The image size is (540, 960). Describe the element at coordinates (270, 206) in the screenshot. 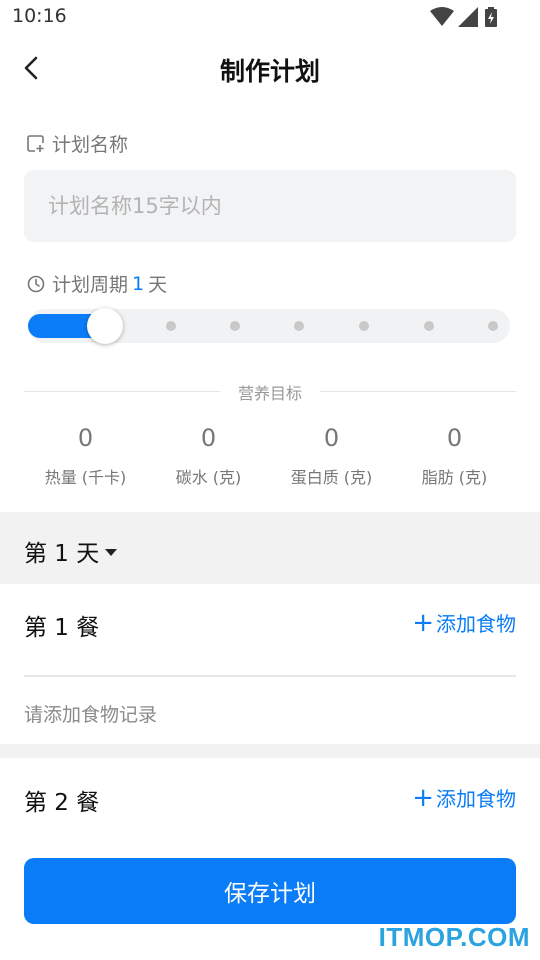

I see `plan-name-input` at that location.